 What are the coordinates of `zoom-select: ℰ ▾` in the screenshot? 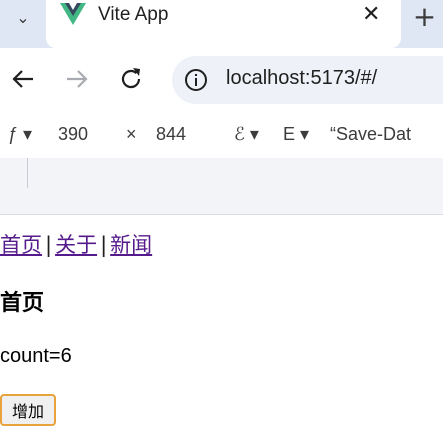 It's located at (246, 134).